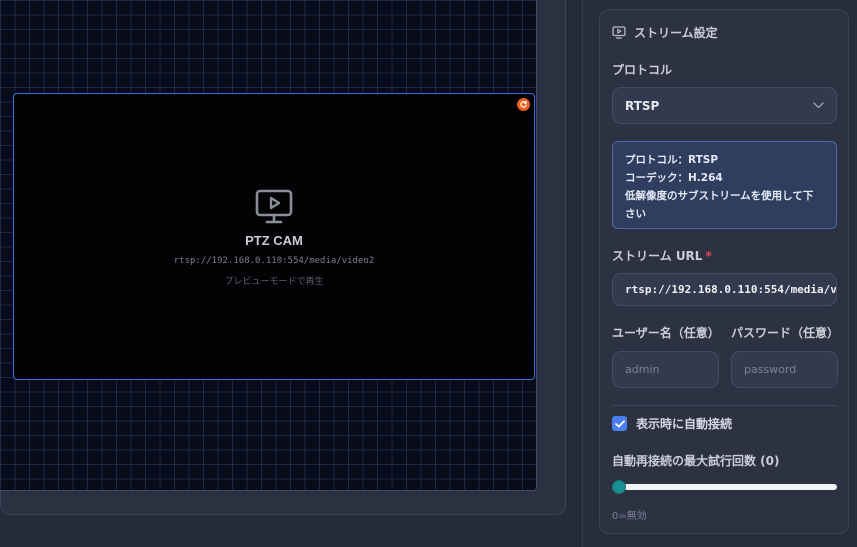 Image resolution: width=857 pixels, height=547 pixels. I want to click on max-retry-hint: 0=無効, so click(629, 516).